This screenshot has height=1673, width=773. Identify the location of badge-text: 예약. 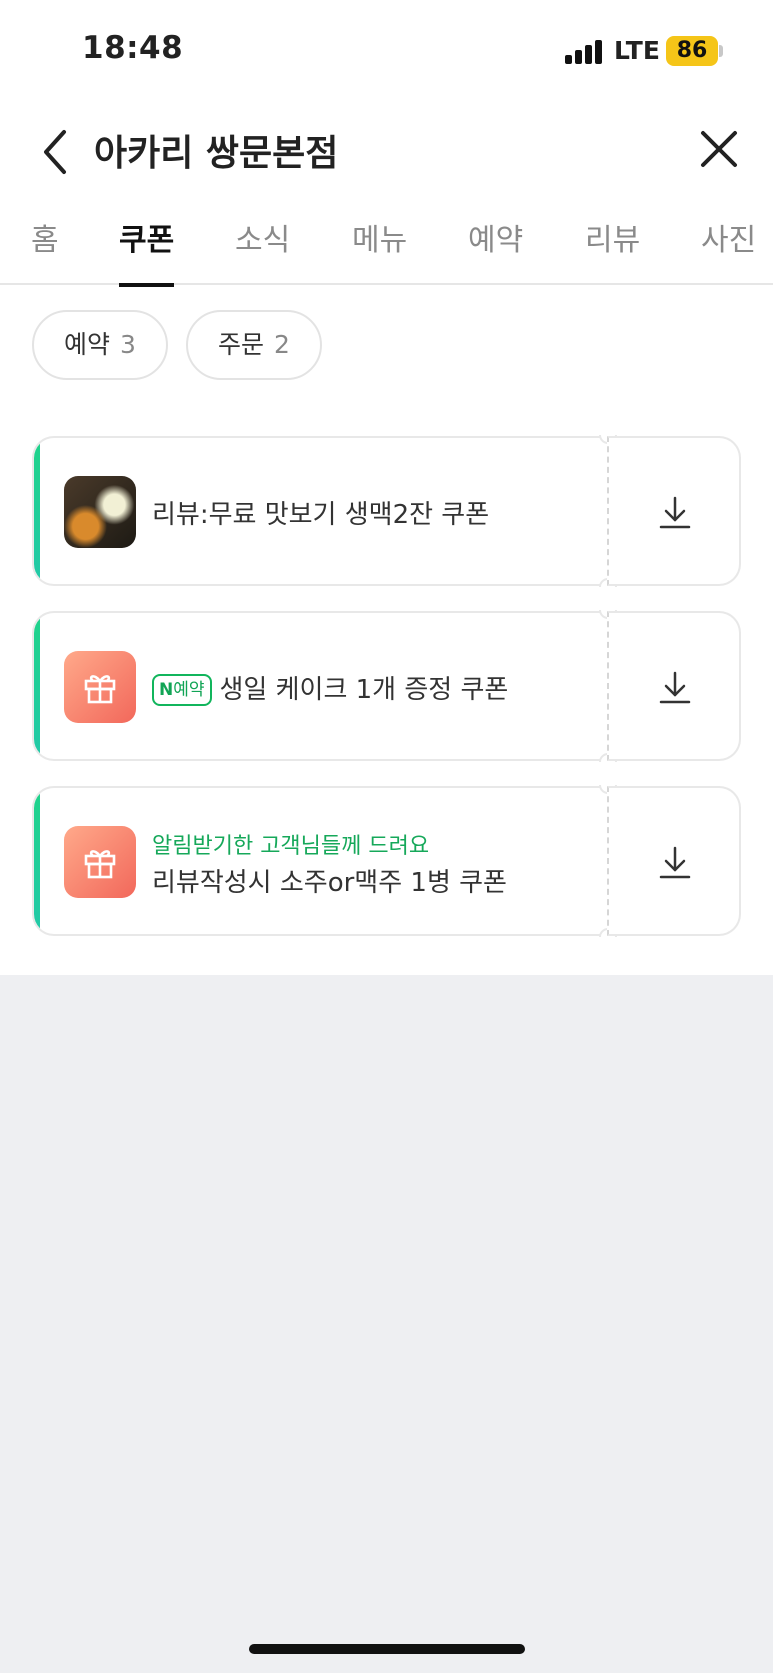
(189, 690).